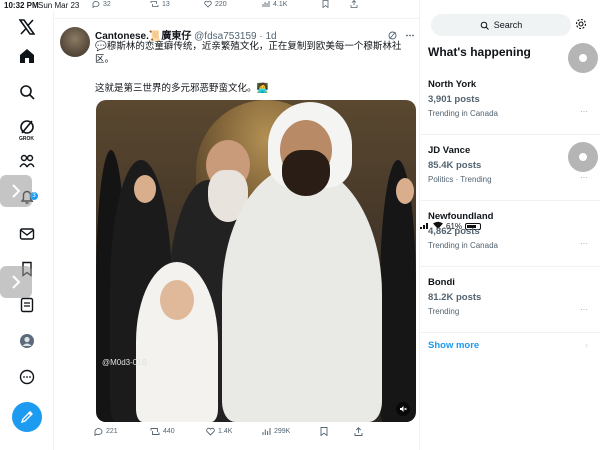 This screenshot has height=450, width=600. Describe the element at coordinates (354, 4) in the screenshot. I see `prev-share-icon` at that location.